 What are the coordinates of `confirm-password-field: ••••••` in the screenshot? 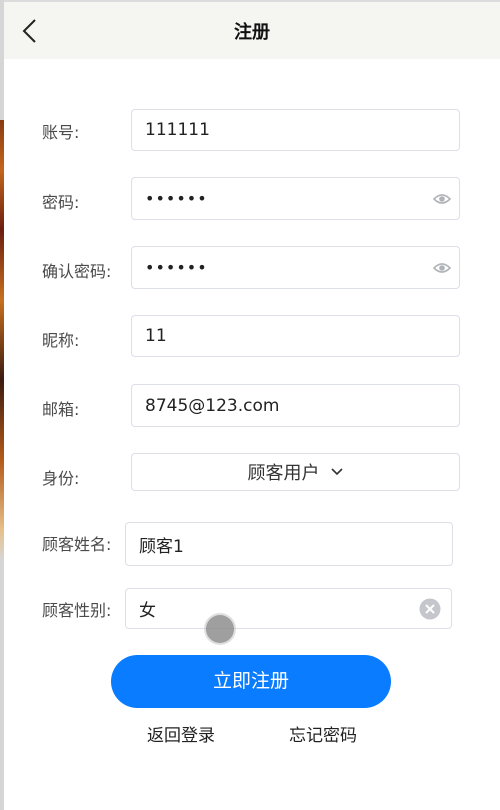 It's located at (295, 267).